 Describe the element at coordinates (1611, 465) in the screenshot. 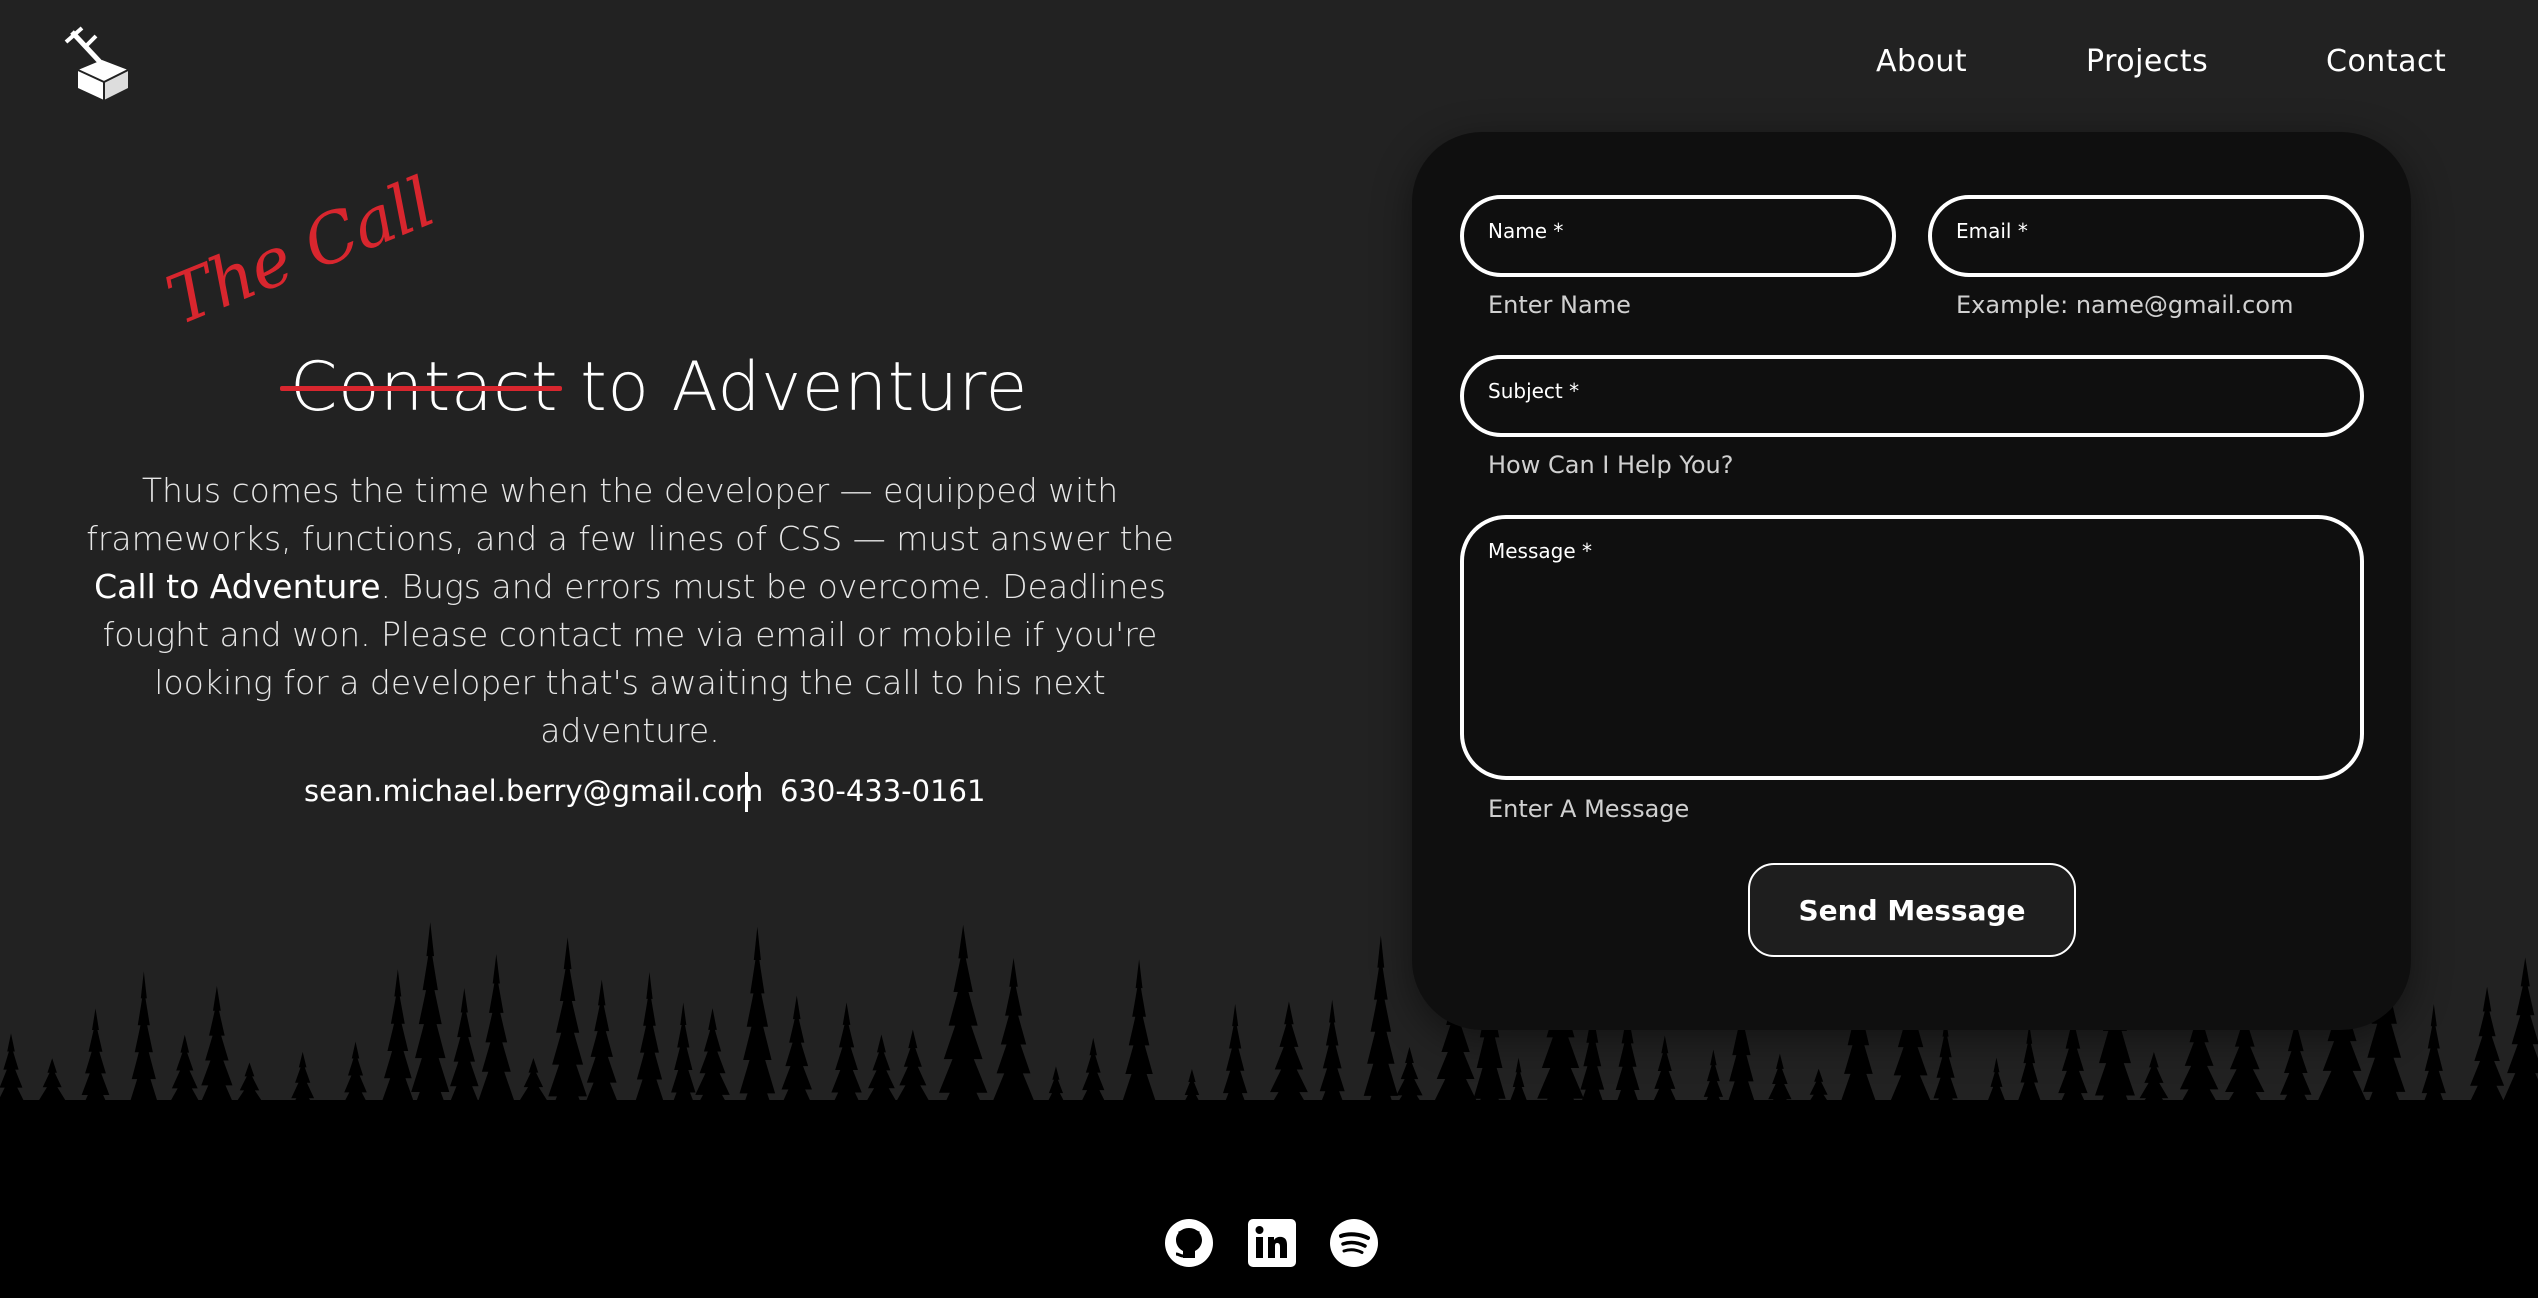

I see `subject-hint: How Can I Help You?` at that location.